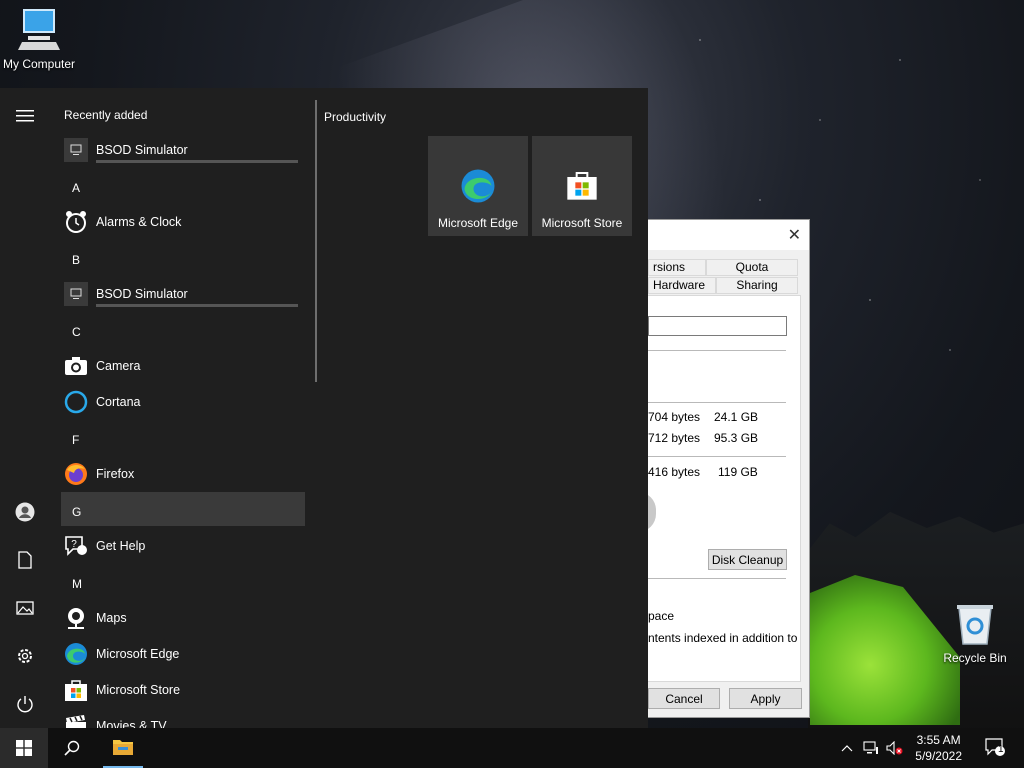 This screenshot has width=1024, height=768. I want to click on tile-label: Microsoft Edge, so click(478, 223).